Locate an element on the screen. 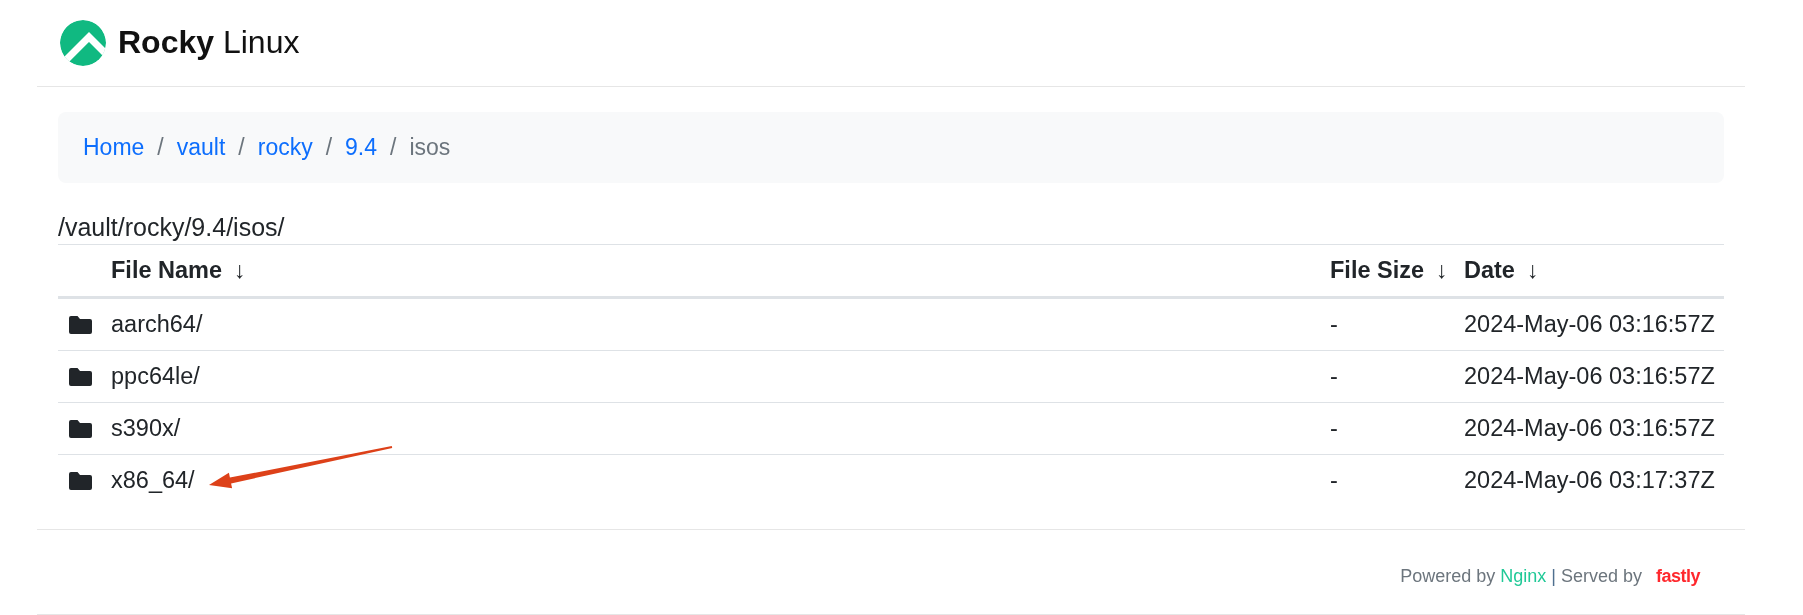 The image size is (1803, 615). folder-link: x86_64/ is located at coordinates (153, 480).